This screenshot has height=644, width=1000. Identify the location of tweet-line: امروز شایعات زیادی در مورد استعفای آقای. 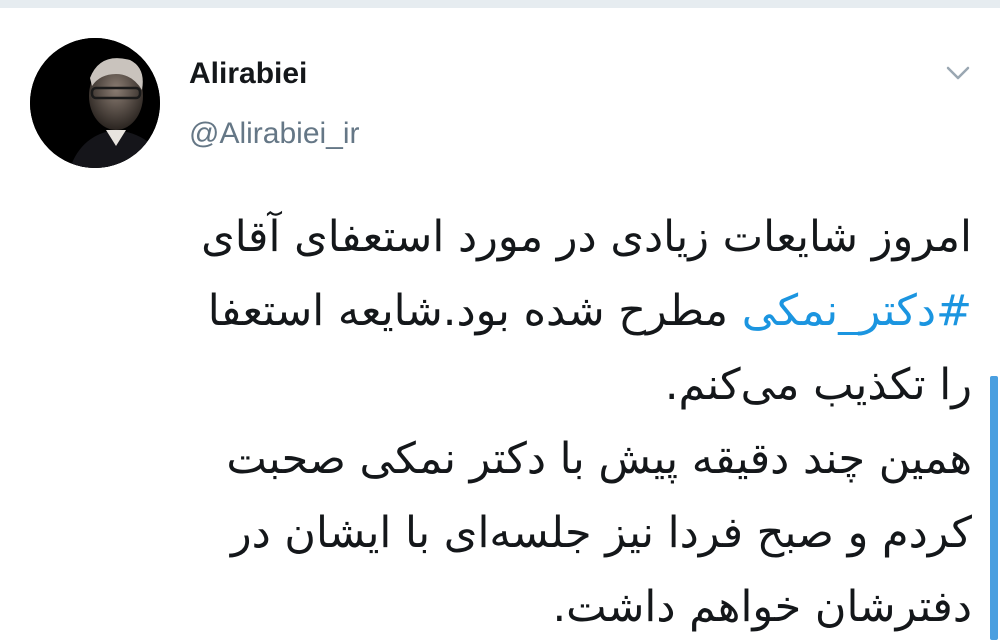
(586, 237).